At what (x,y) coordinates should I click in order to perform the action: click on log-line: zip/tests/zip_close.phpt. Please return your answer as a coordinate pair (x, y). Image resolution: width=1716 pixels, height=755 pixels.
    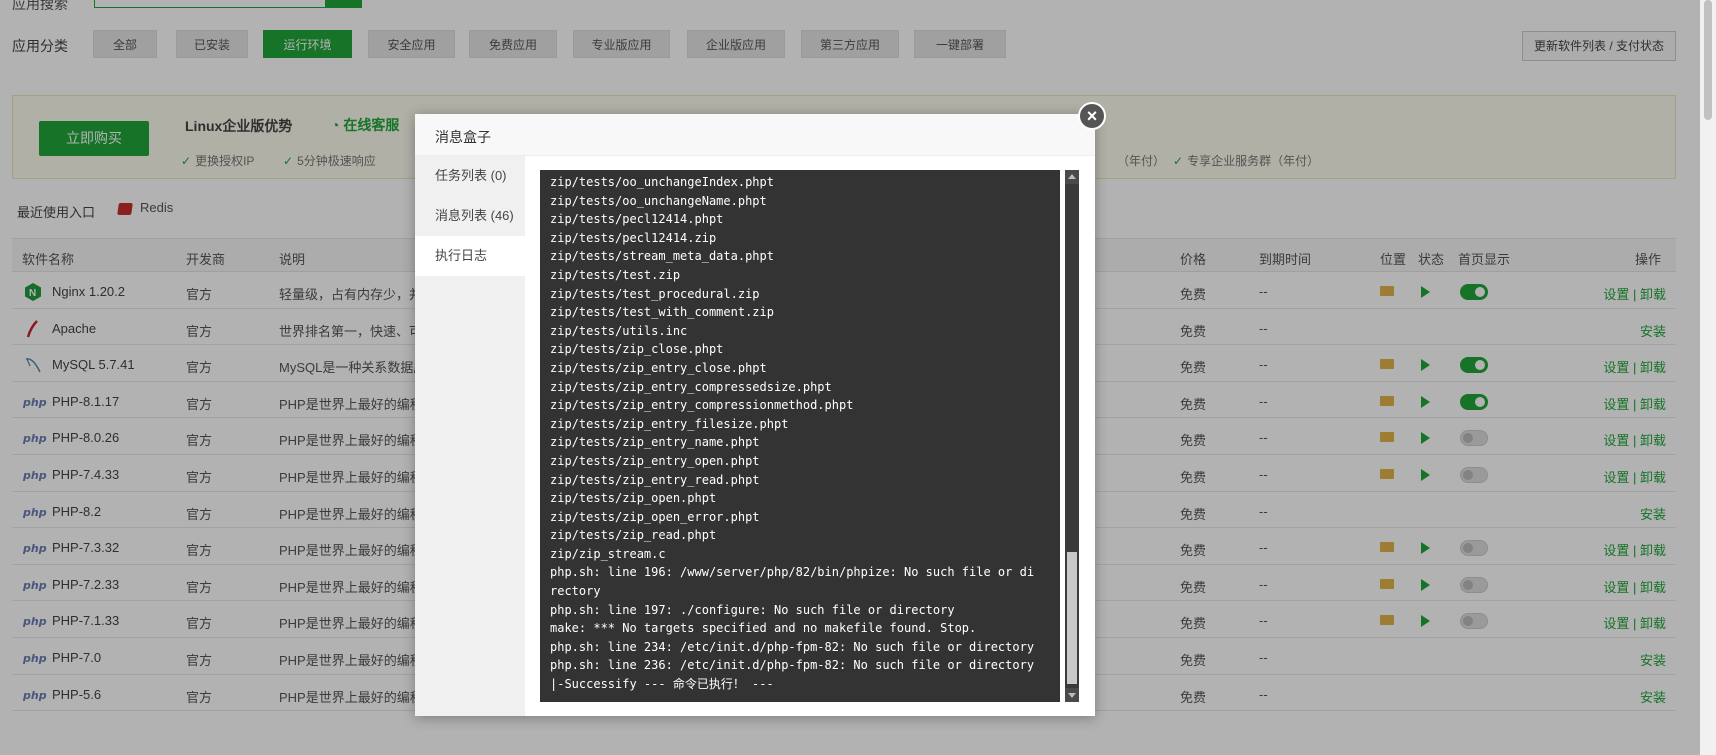
    Looking at the image, I should click on (637, 349).